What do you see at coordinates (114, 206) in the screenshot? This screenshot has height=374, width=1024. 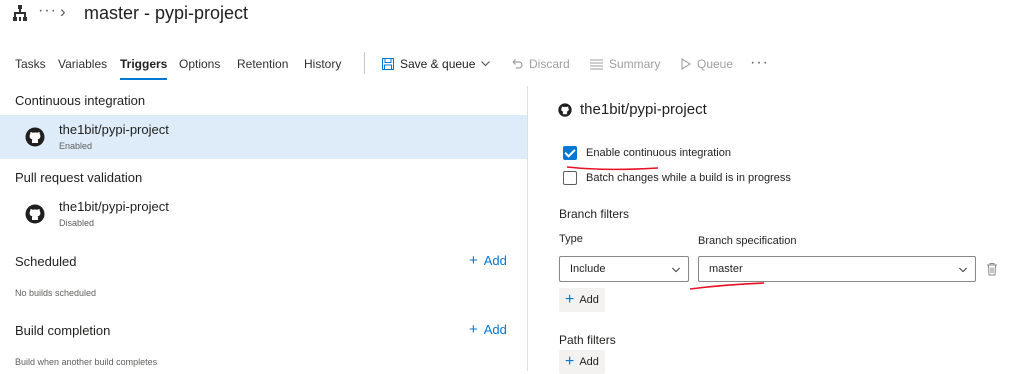 I see `pr-repo-name: the1bit/pypi-project` at bounding box center [114, 206].